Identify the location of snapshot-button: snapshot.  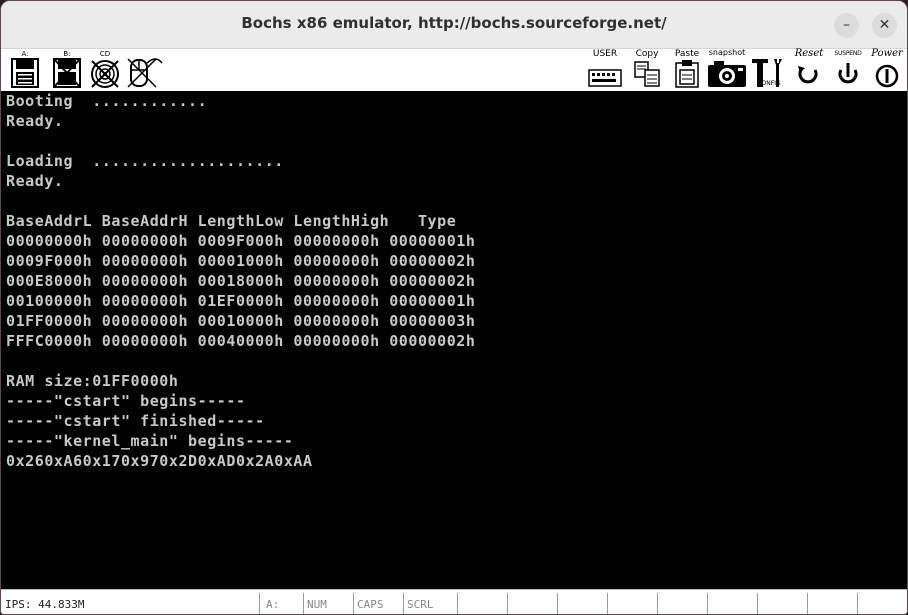
(727, 69).